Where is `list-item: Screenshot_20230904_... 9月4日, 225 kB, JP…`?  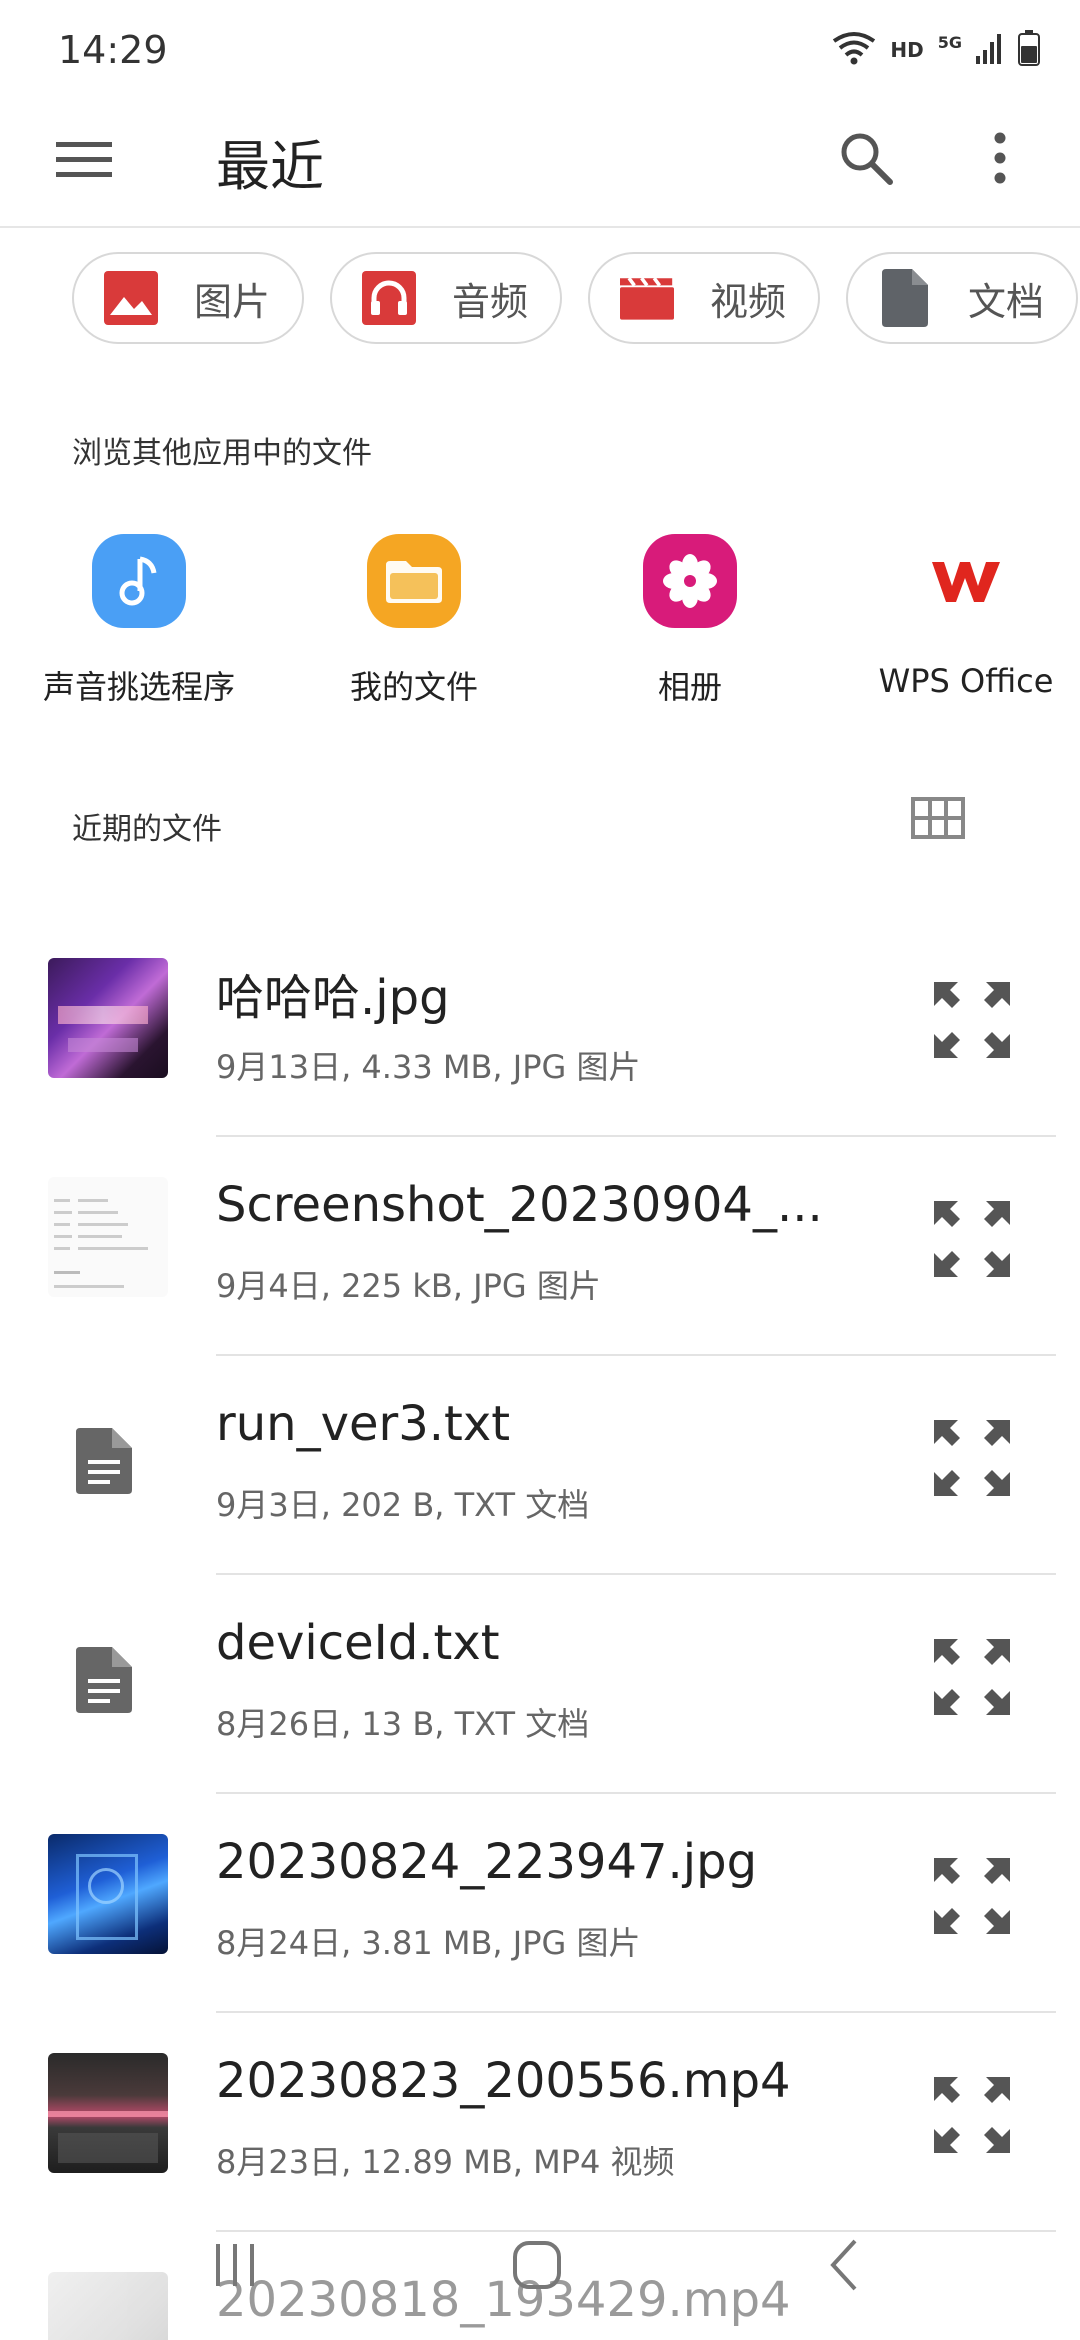
list-item: Screenshot_20230904_... 9月4日, 225 kB, JP… is located at coordinates (540, 1246).